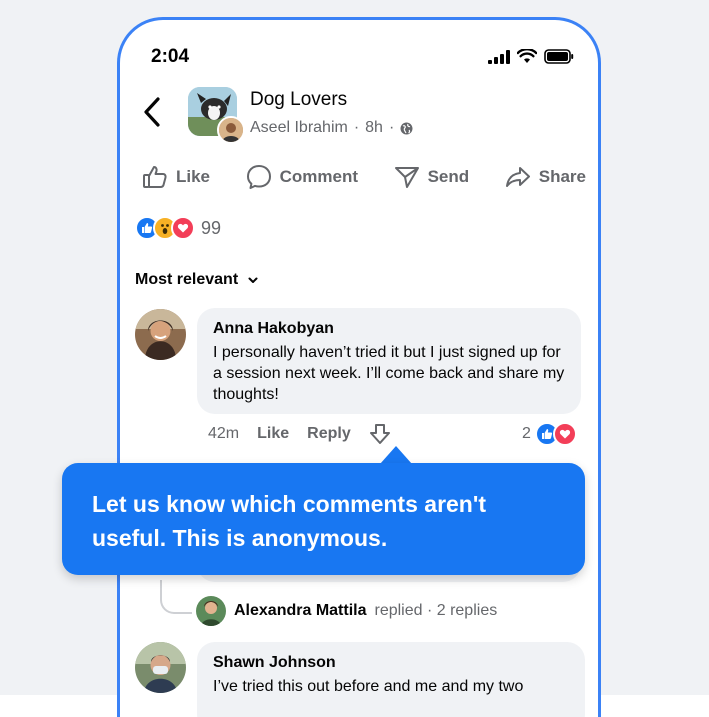  What do you see at coordinates (211, 611) in the screenshot?
I see `replier-avatar` at bounding box center [211, 611].